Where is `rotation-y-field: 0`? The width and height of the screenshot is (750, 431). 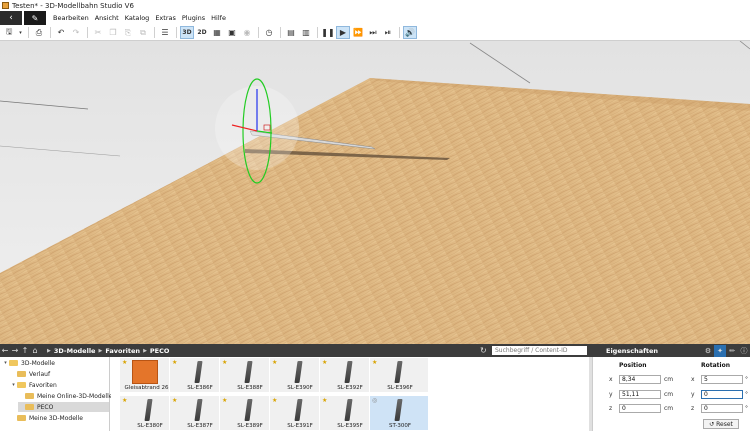
rotation-y-field: 0 is located at coordinates (722, 394).